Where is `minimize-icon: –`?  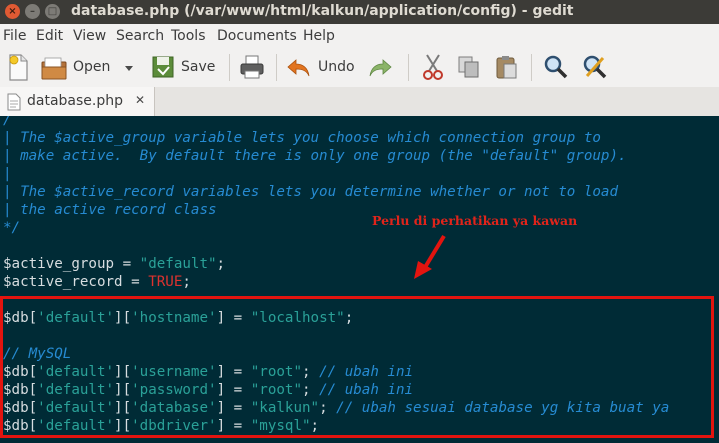 minimize-icon: – is located at coordinates (32, 11).